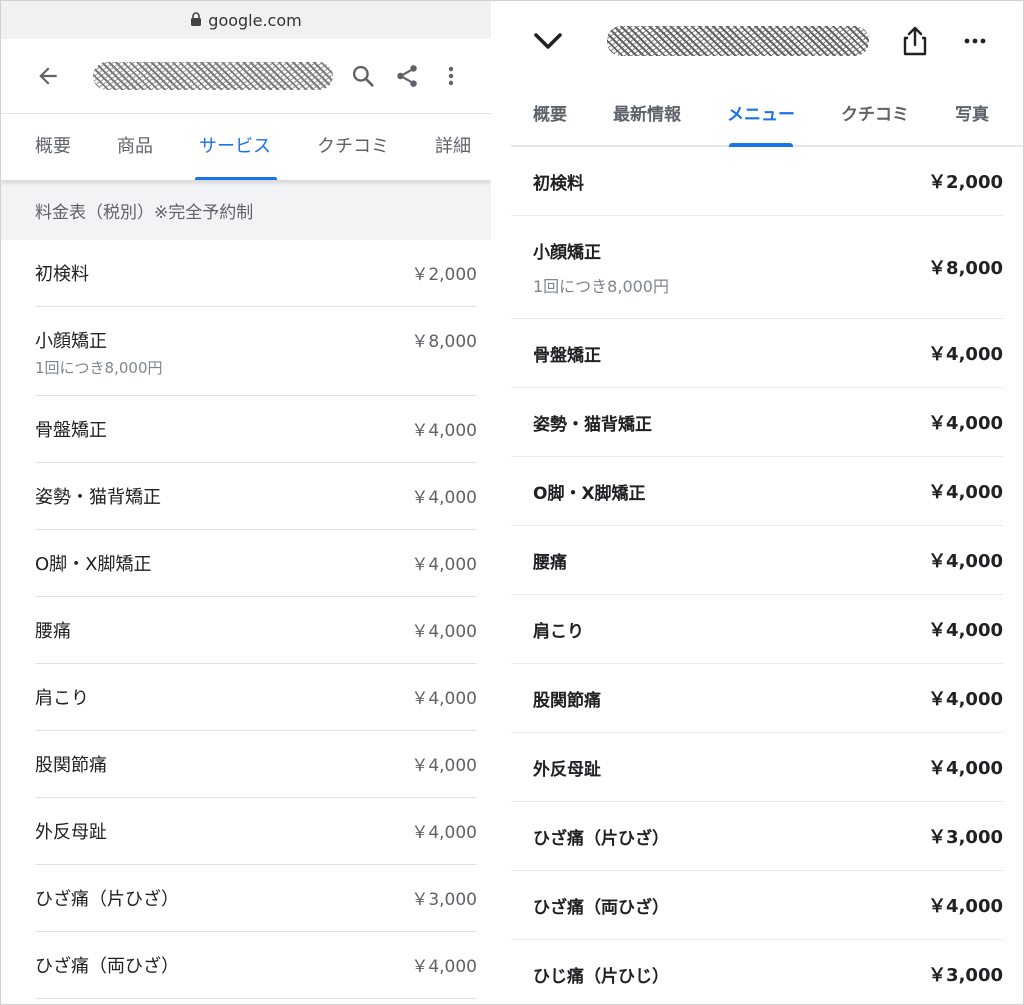  I want to click on left-tab-bar: 概要 商品 サービス クチコミ 詳細, so click(246, 147).